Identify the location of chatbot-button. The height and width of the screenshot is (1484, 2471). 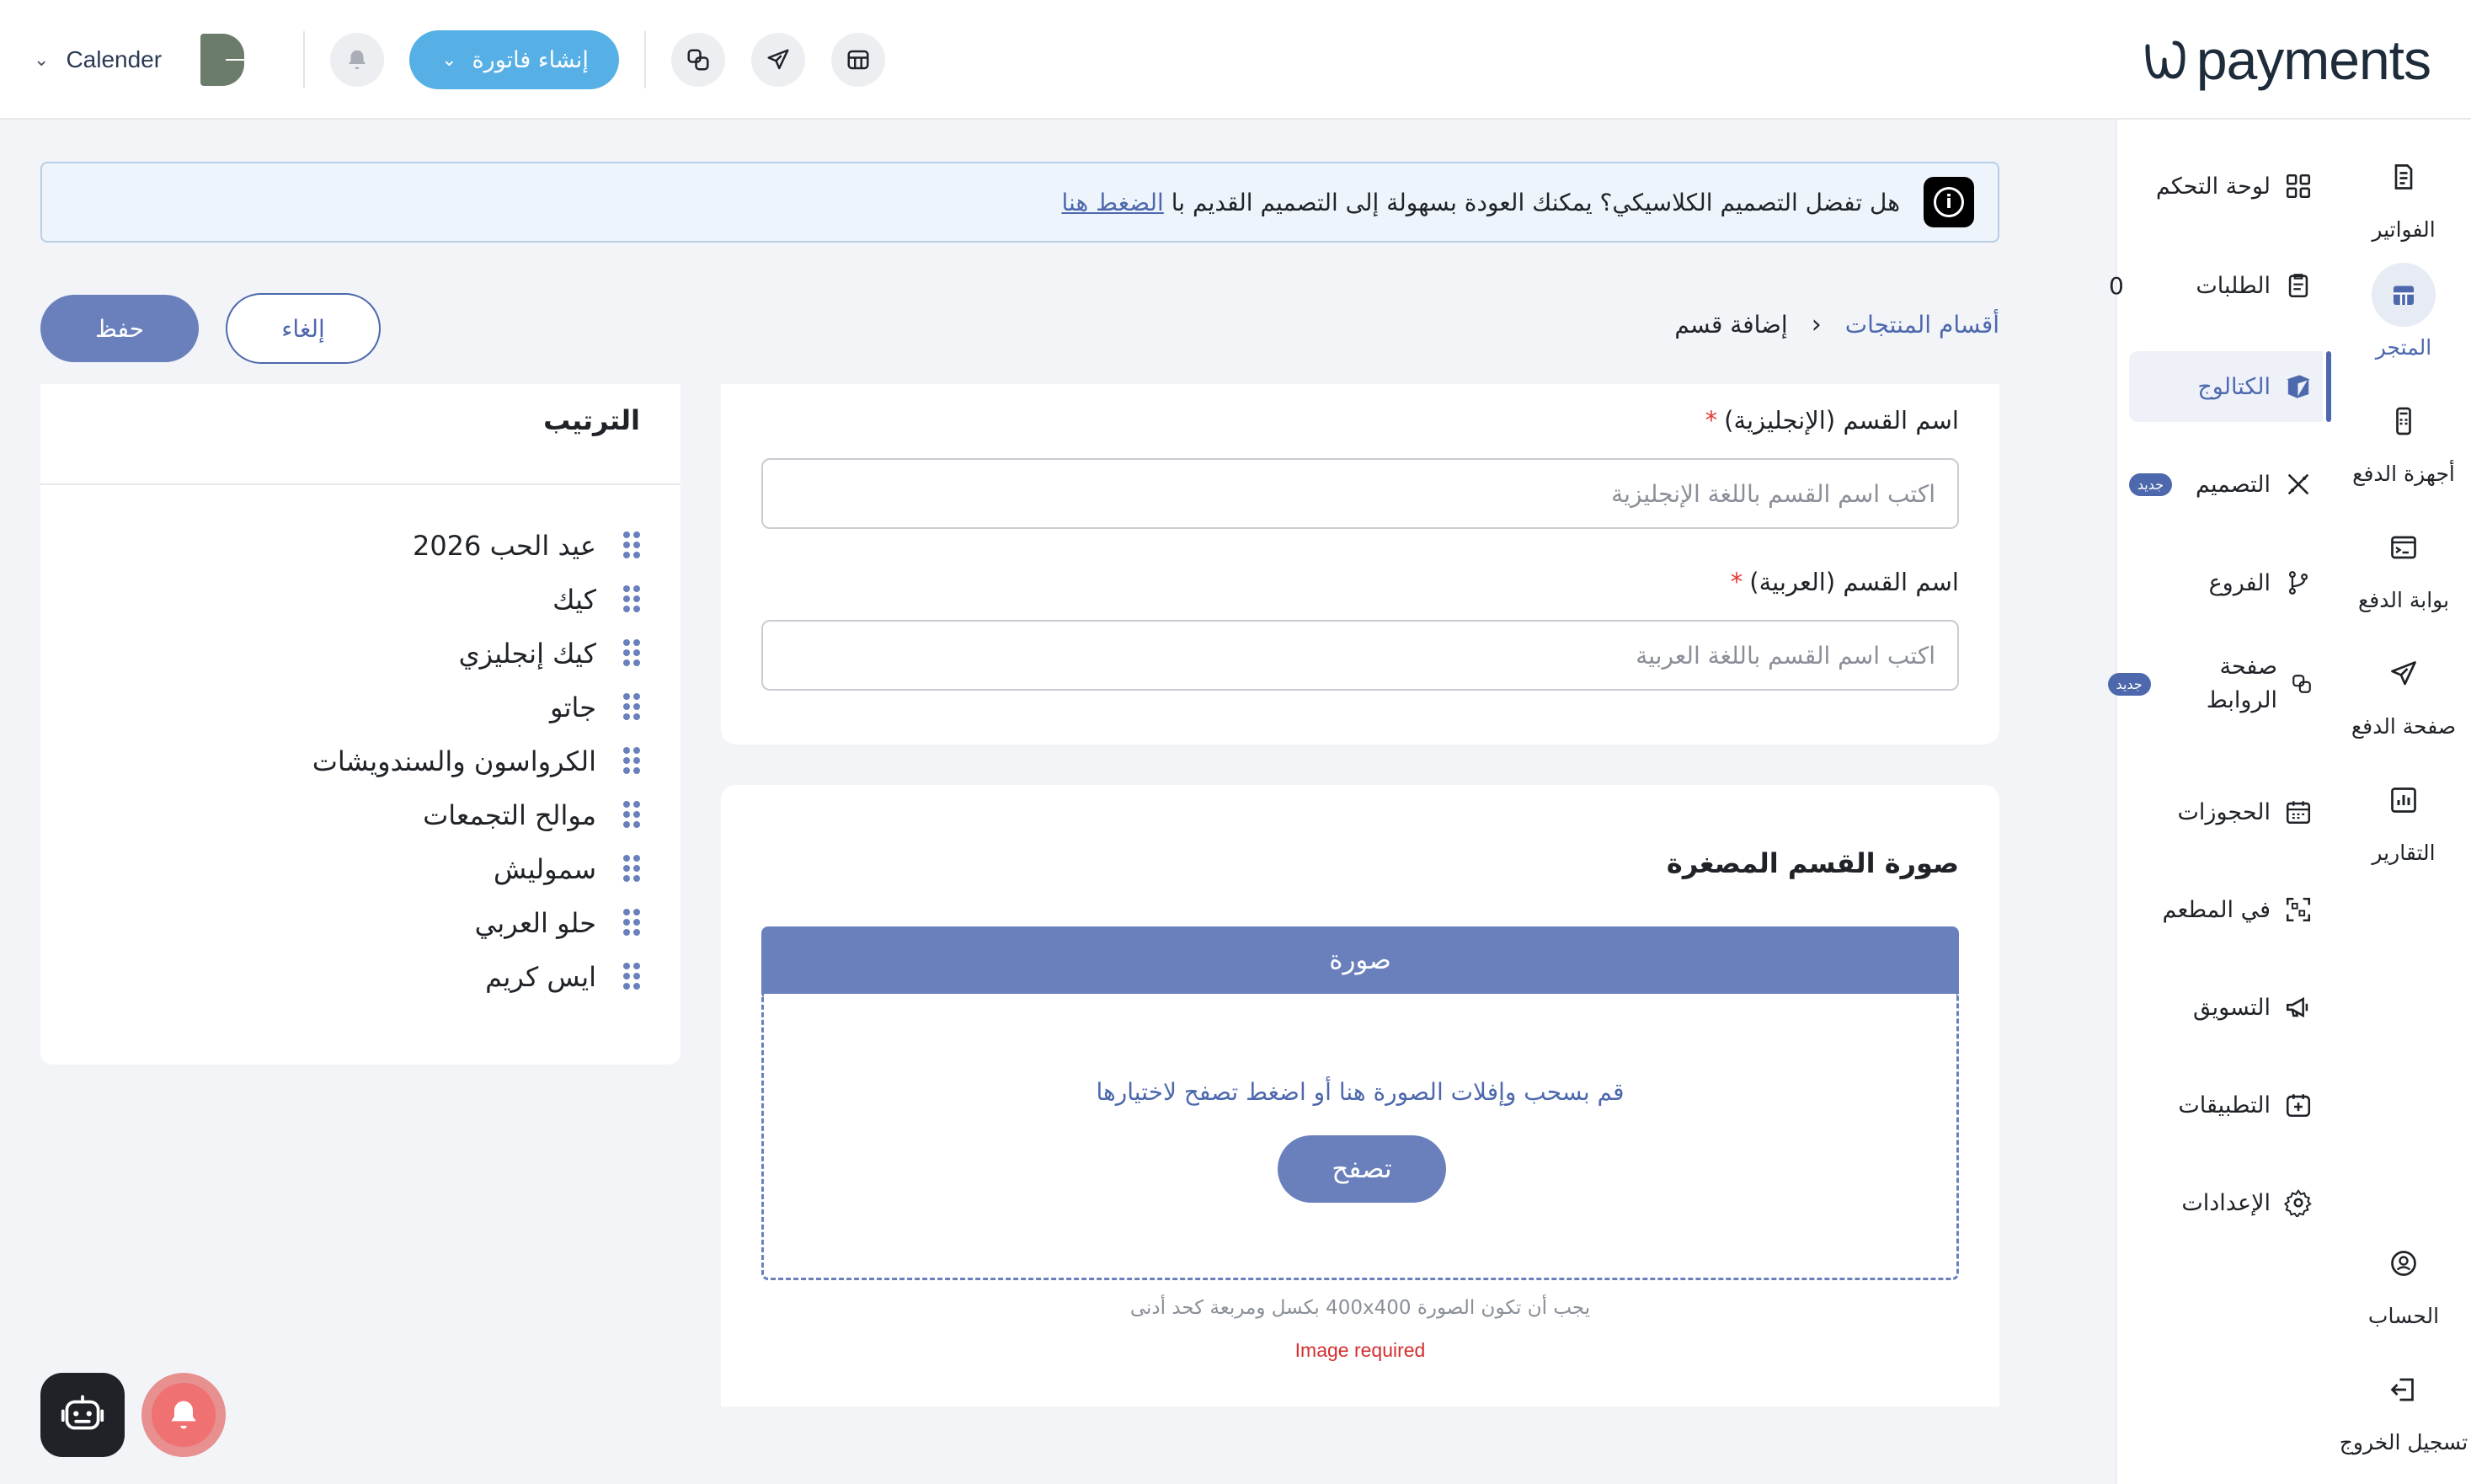
(82, 1415).